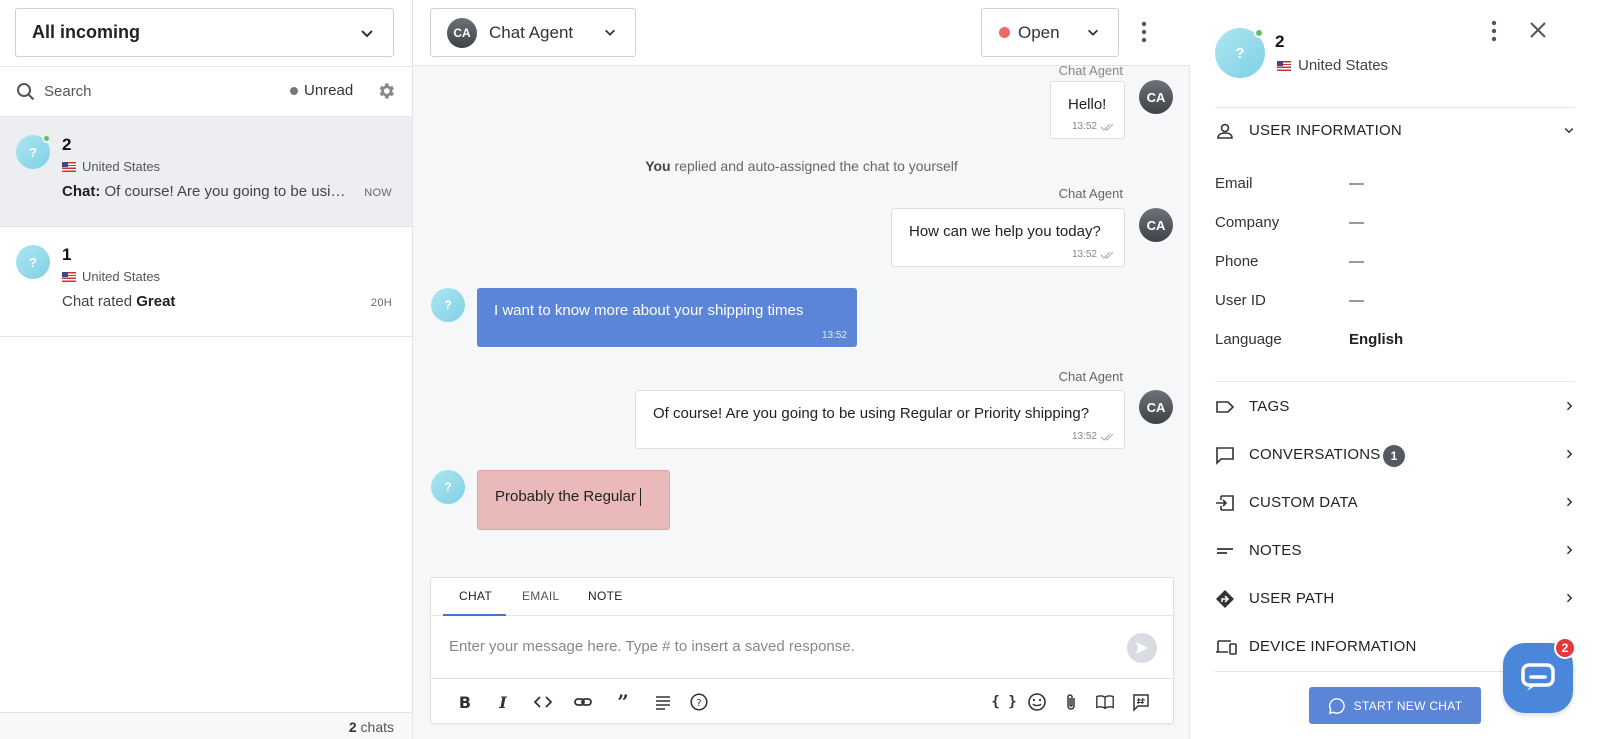 This screenshot has height=739, width=1600. What do you see at coordinates (1356, 183) in the screenshot?
I see `field-value-email: —` at bounding box center [1356, 183].